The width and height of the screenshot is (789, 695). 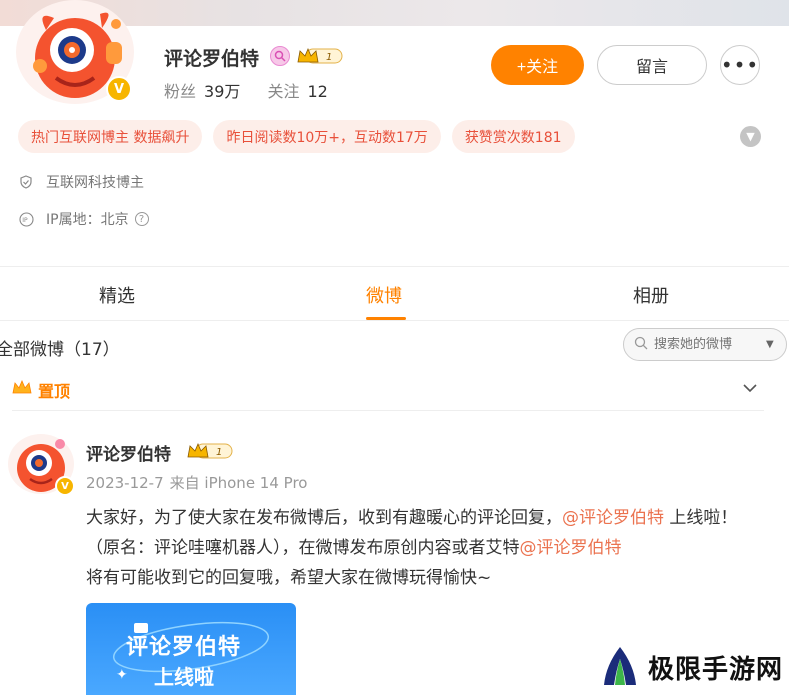 What do you see at coordinates (280, 56) in the screenshot?
I see `fan-club-icon` at bounding box center [280, 56].